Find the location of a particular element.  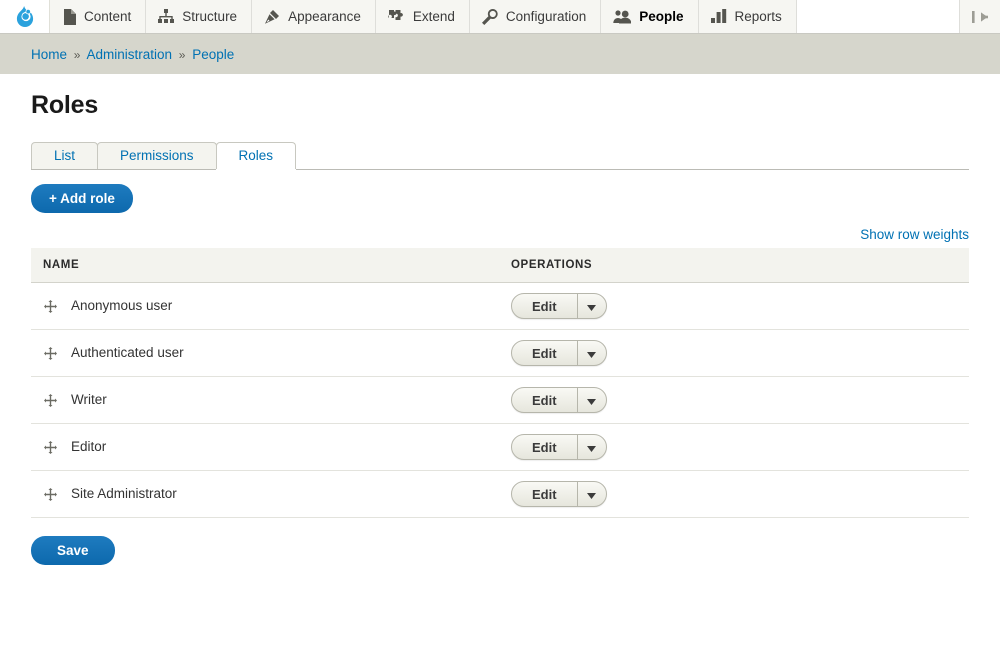

role-name: Writer is located at coordinates (89, 400).